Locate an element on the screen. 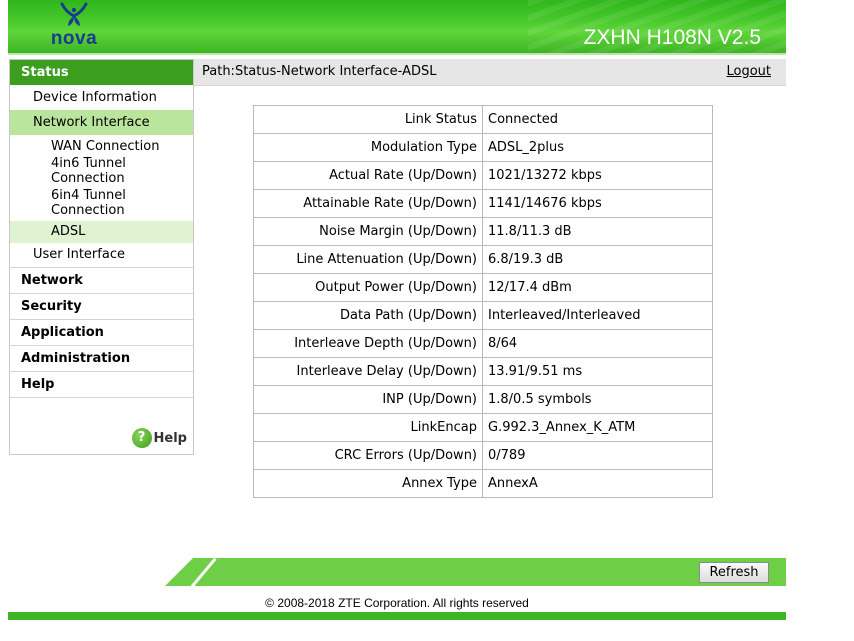 The width and height of the screenshot is (854, 641). logout-link: Logout is located at coordinates (748, 71).